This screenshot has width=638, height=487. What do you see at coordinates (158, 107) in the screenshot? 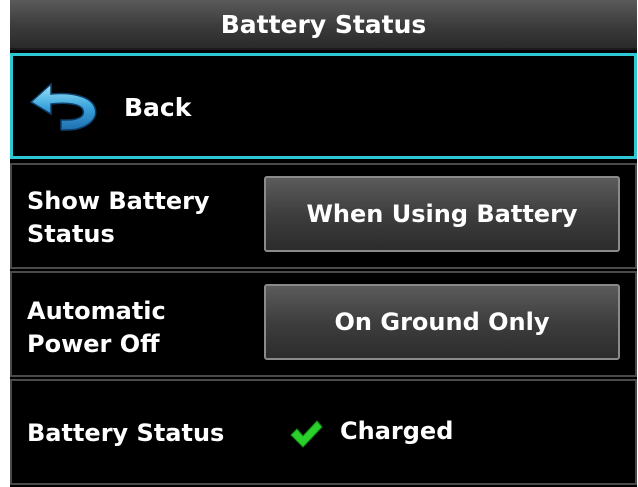
I see `back-label: Back` at bounding box center [158, 107].